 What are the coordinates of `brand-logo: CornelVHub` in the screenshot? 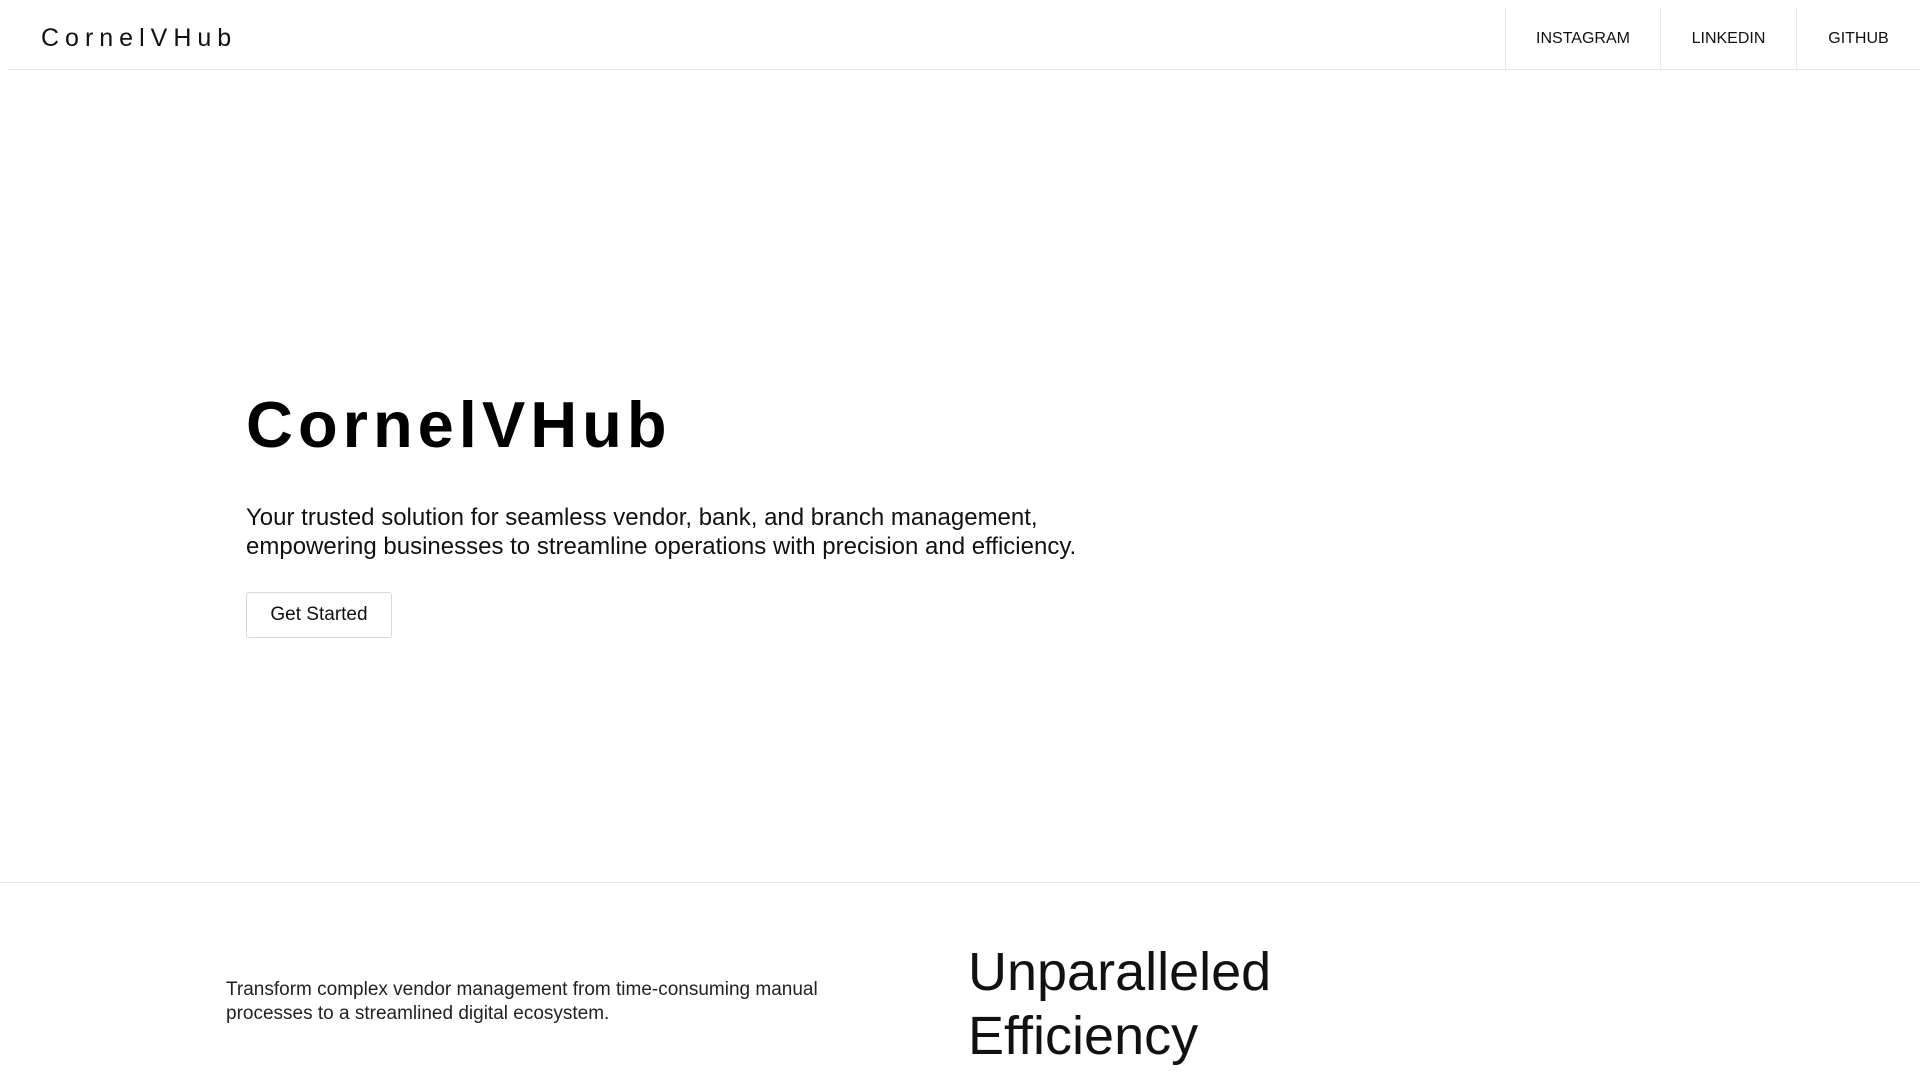 It's located at (122, 38).